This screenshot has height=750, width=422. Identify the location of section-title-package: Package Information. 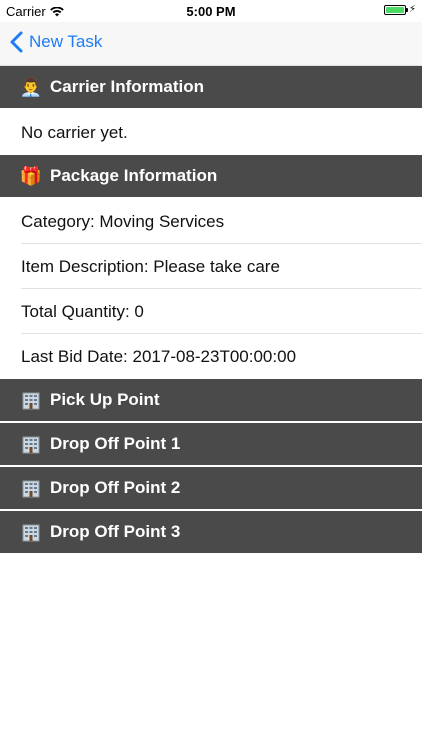
(134, 175).